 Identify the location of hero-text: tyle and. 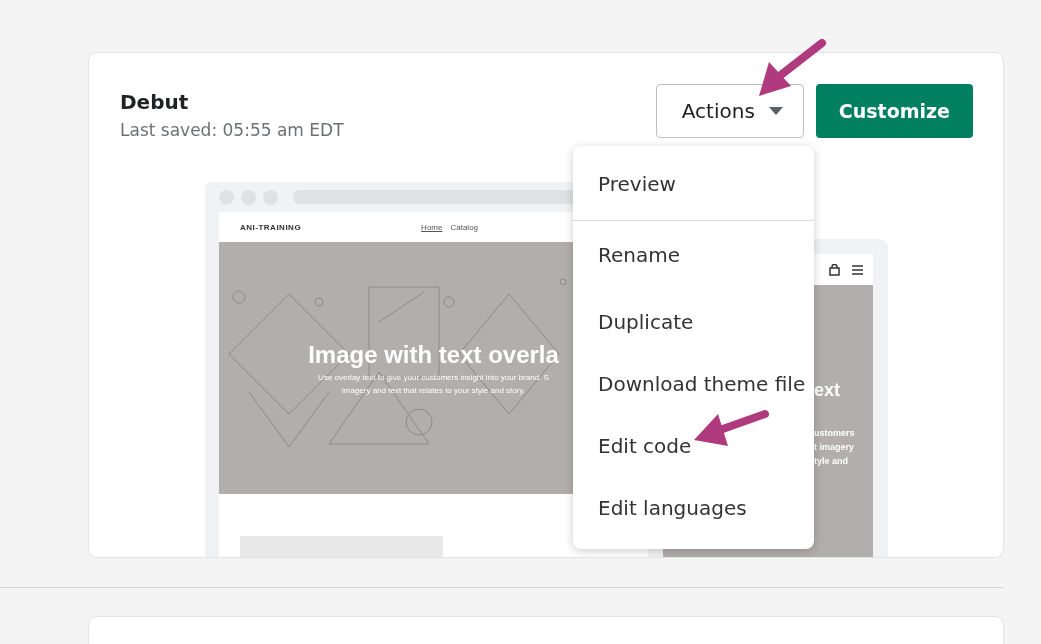
(831, 461).